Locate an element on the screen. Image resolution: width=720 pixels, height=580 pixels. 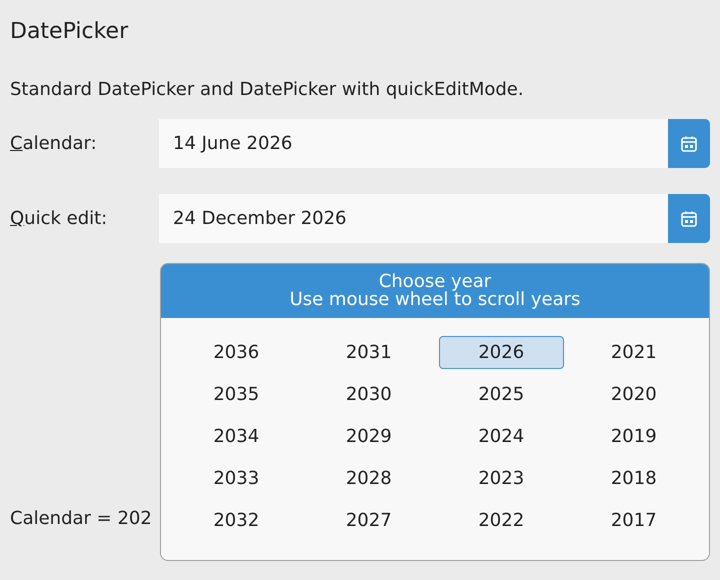
year-option: 2033 is located at coordinates (236, 478).